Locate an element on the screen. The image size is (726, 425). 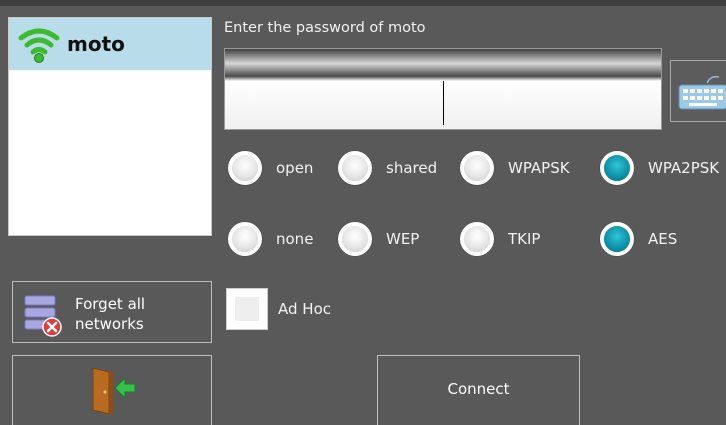
keyboard-button is located at coordinates (698, 91).